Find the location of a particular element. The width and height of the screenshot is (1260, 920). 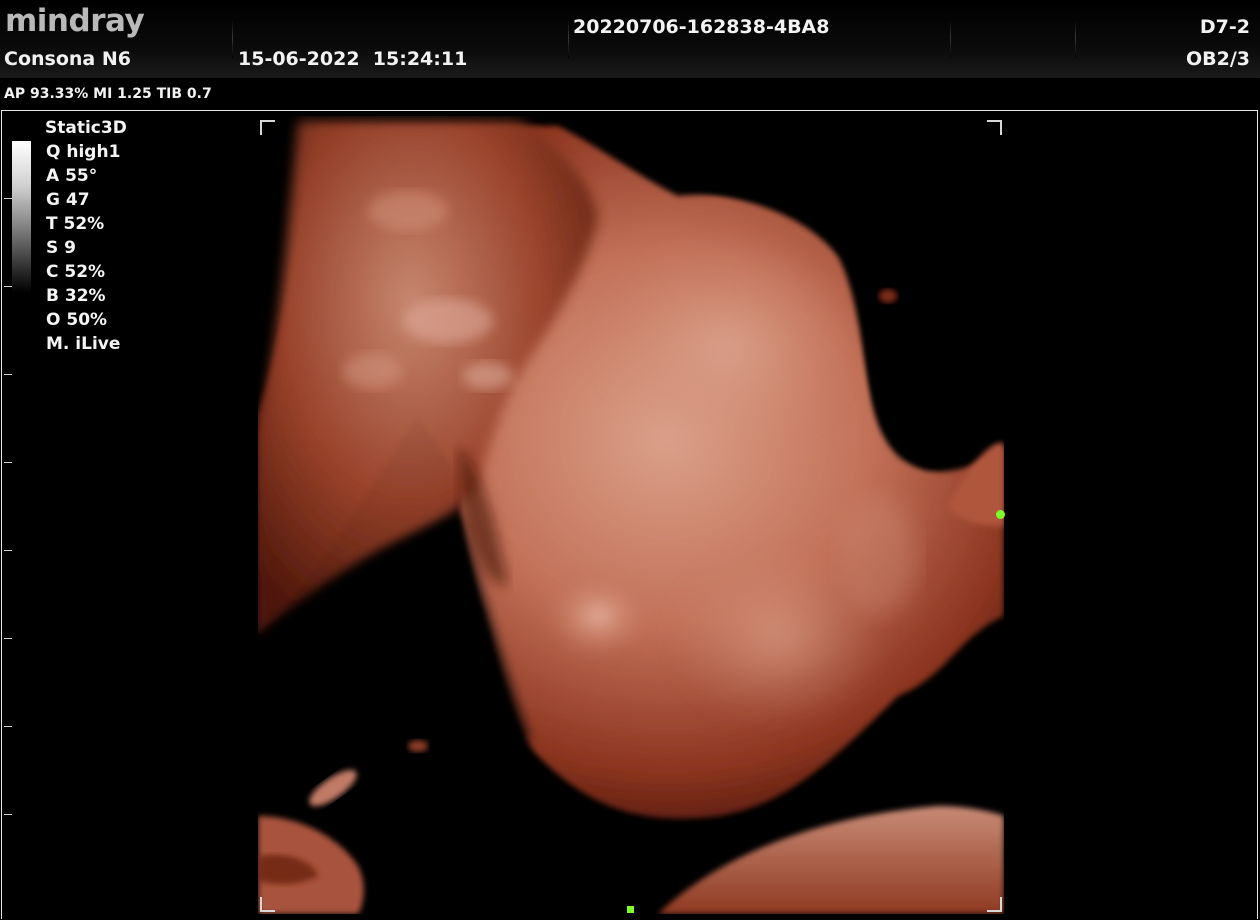

exam-id: 20220706-162838-4BA8 is located at coordinates (701, 27).